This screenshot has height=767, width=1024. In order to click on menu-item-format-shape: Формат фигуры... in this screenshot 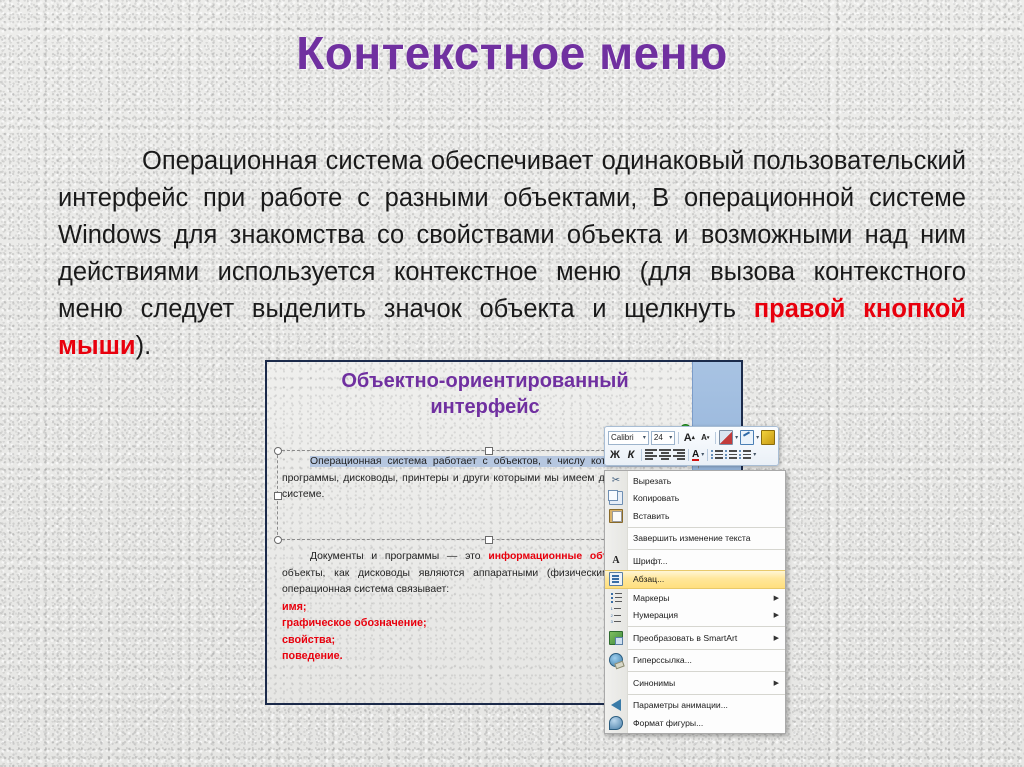, I will do `click(695, 723)`.